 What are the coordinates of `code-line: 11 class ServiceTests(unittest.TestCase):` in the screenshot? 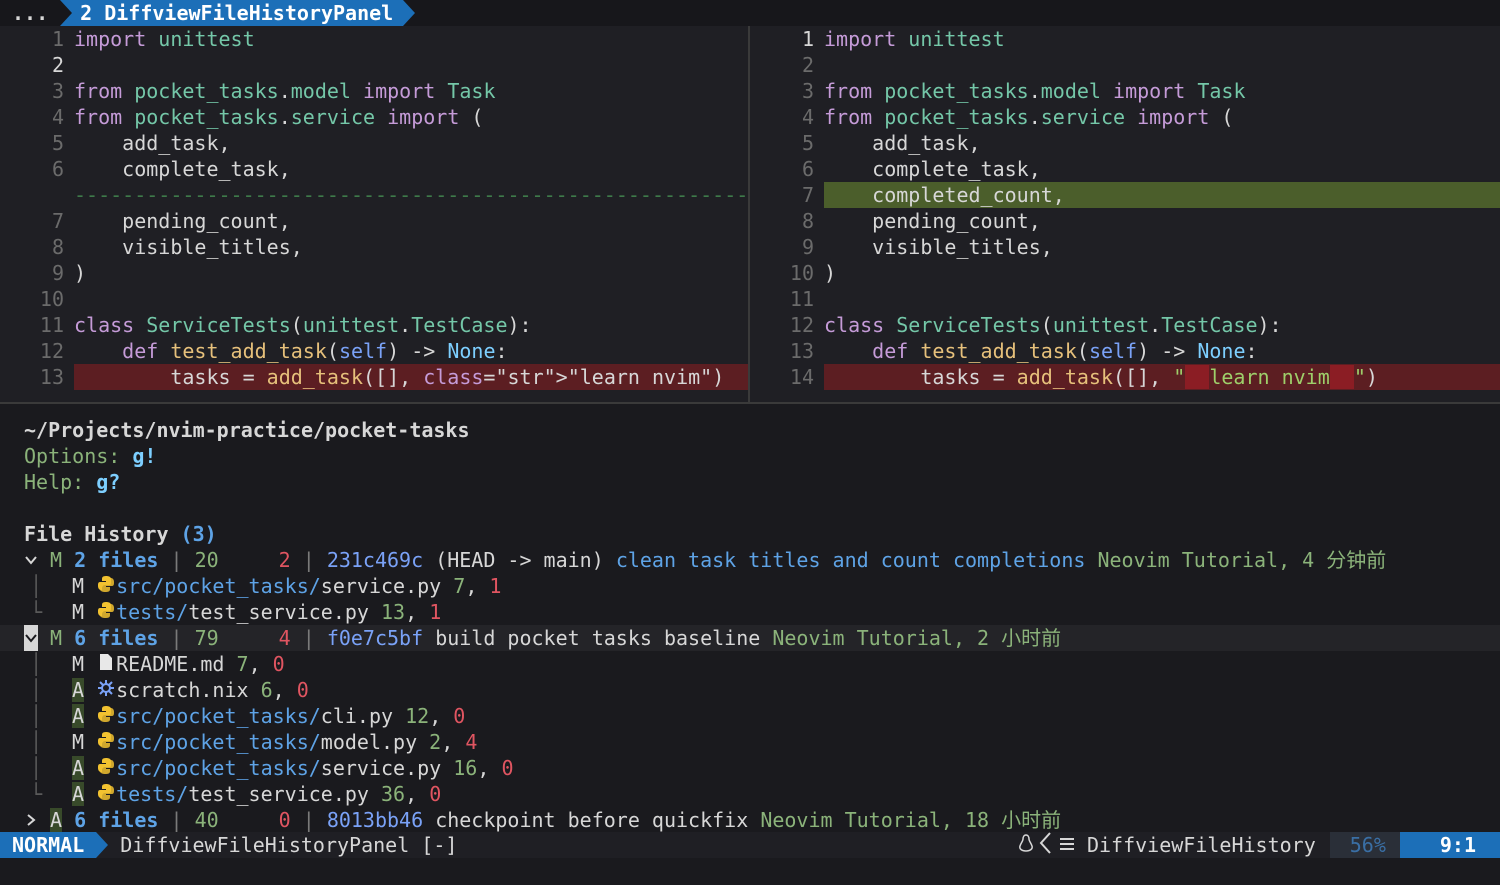 It's located at (374, 325).